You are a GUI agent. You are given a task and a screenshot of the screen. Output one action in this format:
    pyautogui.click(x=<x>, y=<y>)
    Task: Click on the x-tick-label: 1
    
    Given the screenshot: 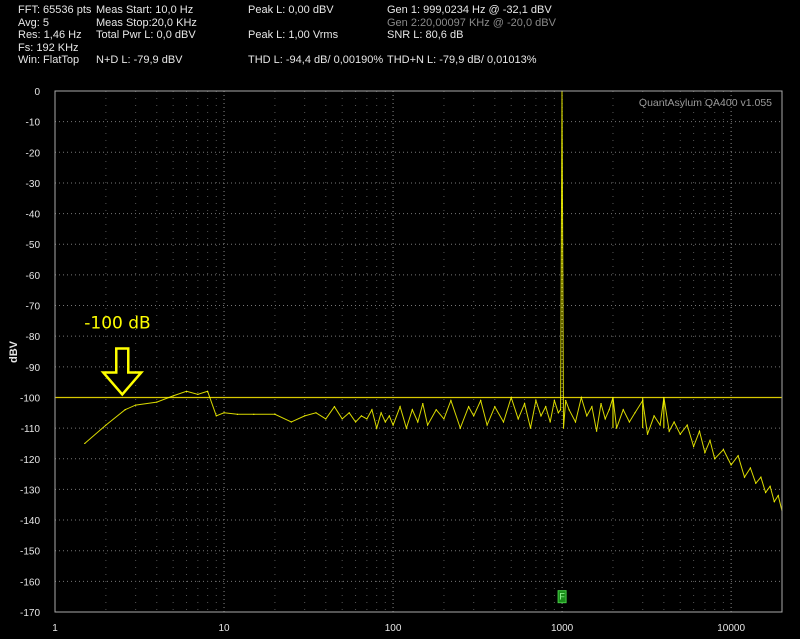 What is the action you would take?
    pyautogui.click(x=55, y=628)
    